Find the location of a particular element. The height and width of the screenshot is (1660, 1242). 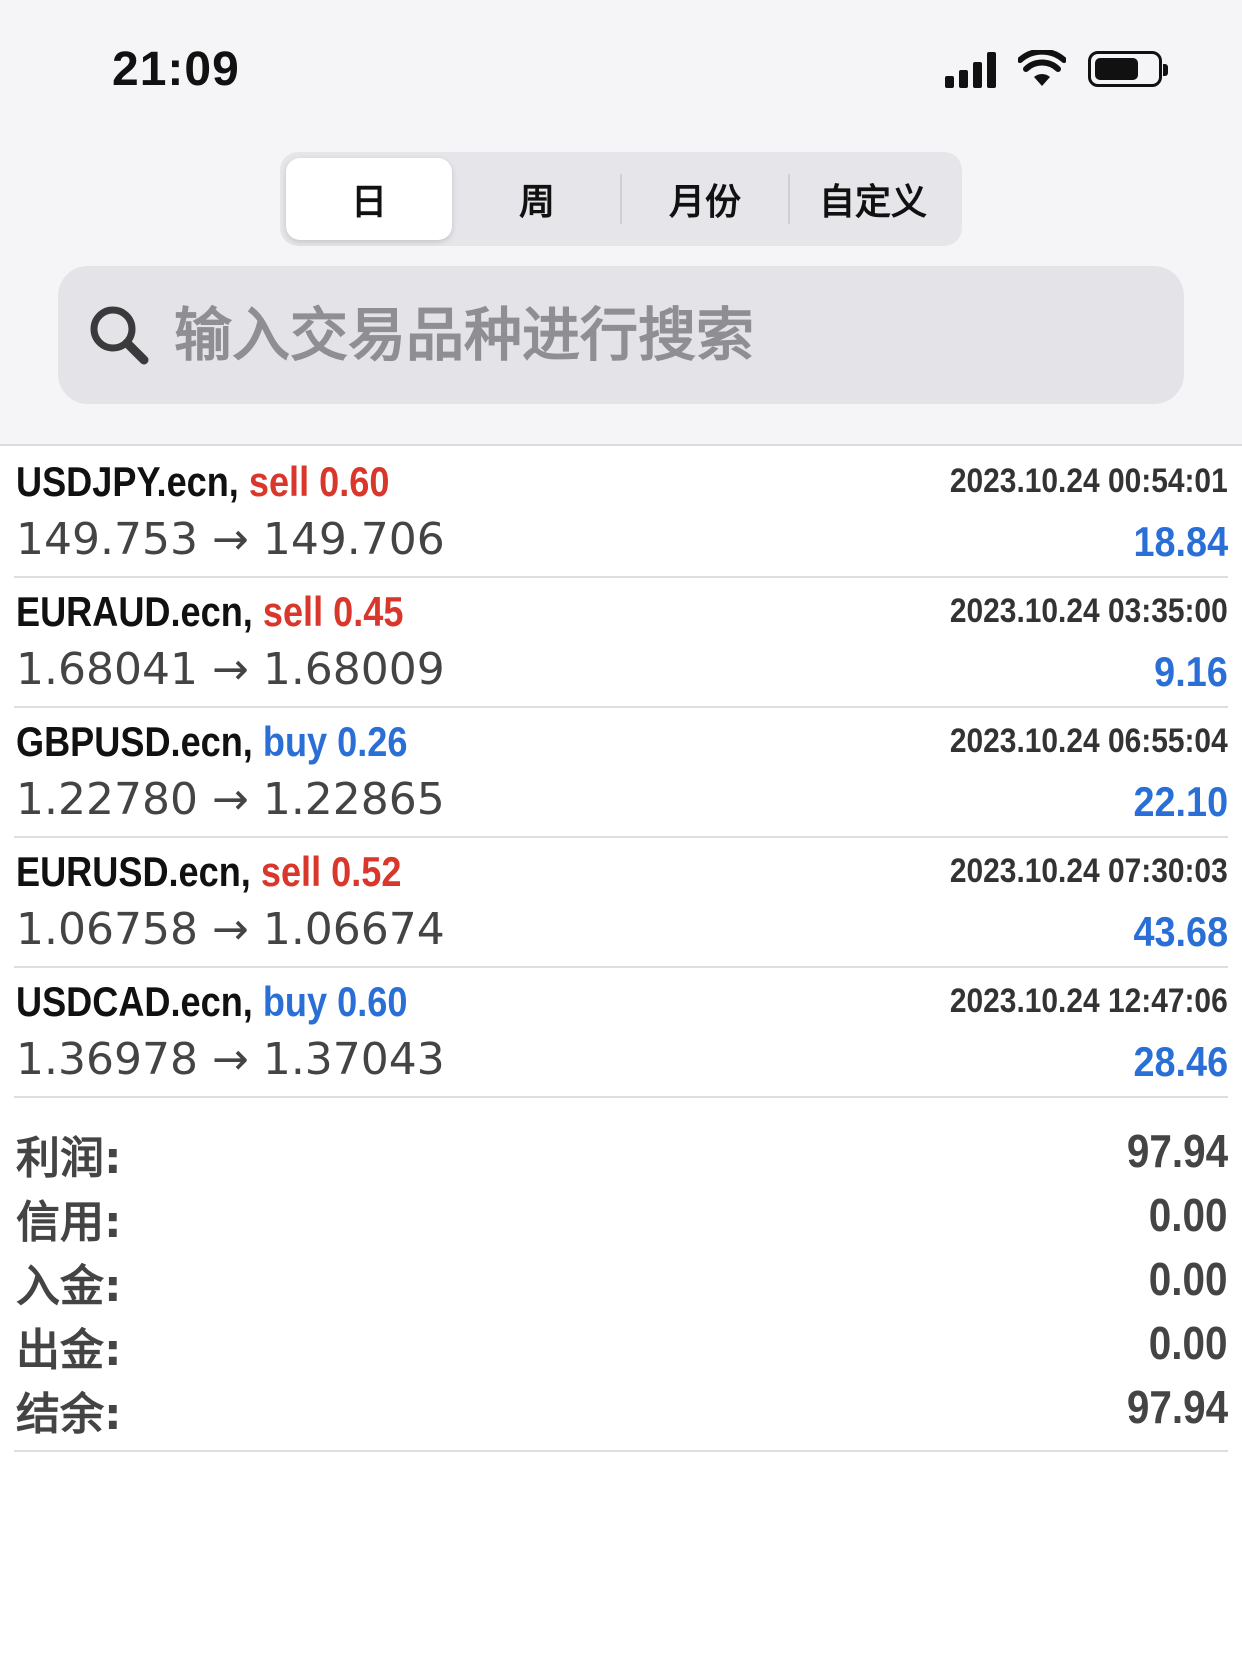

wifi-icon is located at coordinates (1042, 68).